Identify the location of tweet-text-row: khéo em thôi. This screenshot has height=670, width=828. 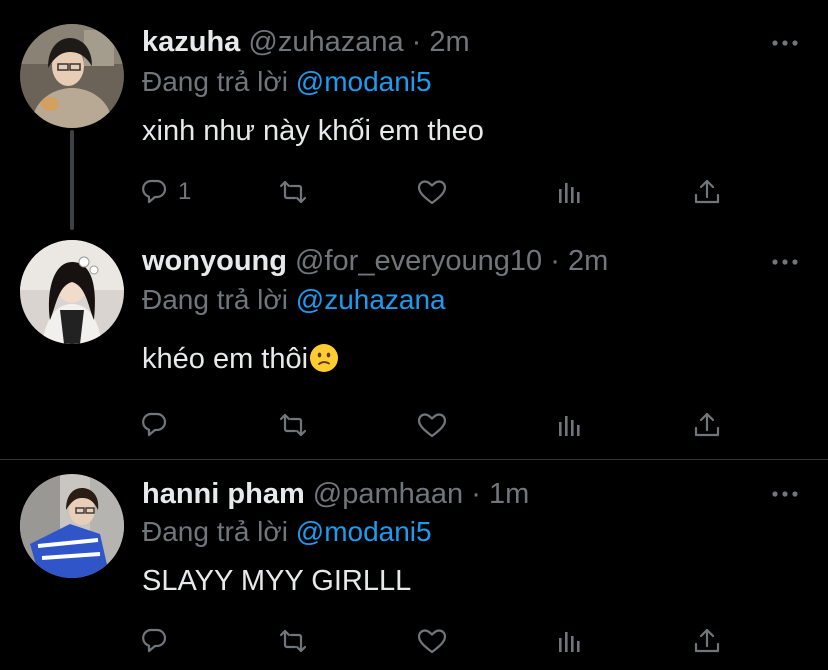
(240, 359).